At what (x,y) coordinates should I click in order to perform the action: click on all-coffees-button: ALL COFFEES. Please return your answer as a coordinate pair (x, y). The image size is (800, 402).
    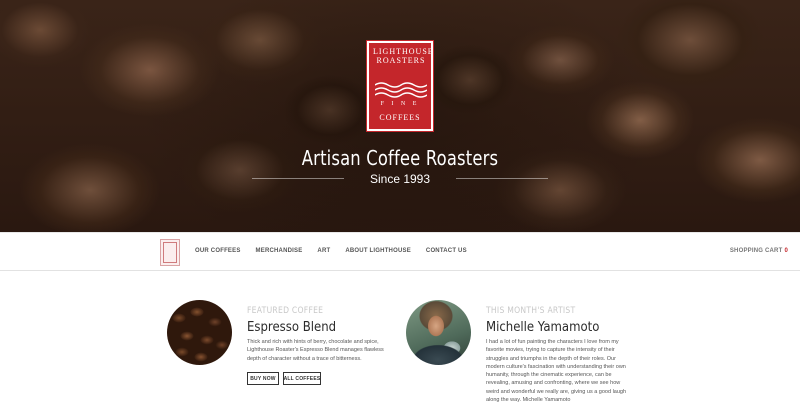
    Looking at the image, I should click on (302, 378).